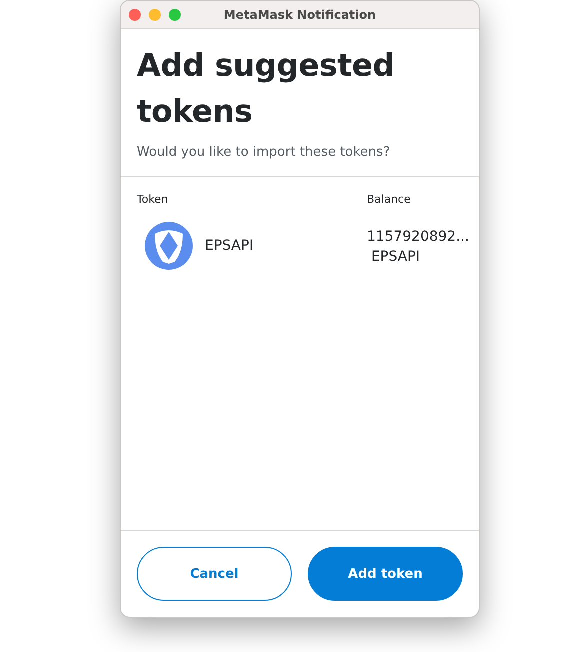  What do you see at coordinates (169, 246) in the screenshot?
I see `token-logo-icon` at bounding box center [169, 246].